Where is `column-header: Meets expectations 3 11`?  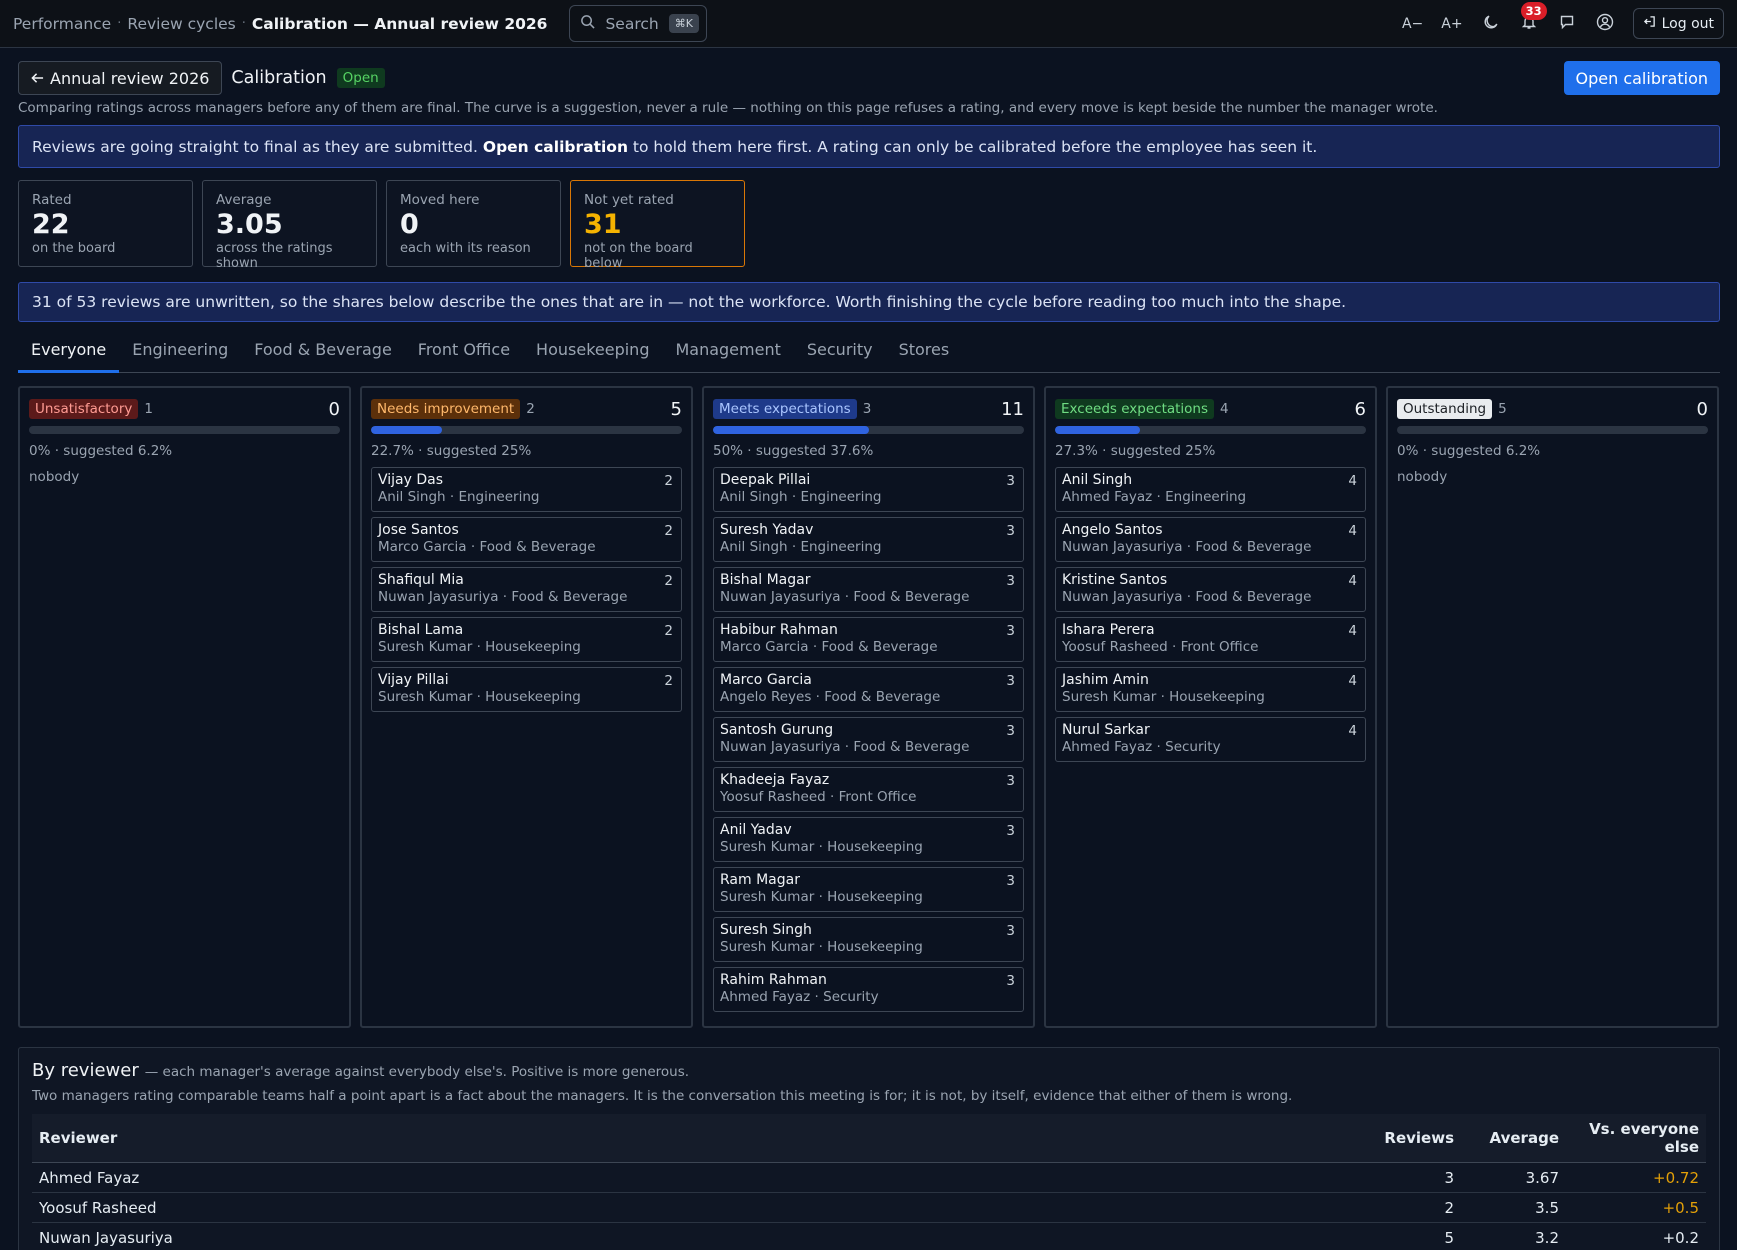
column-header: Meets expectations 3 11 is located at coordinates (868, 409).